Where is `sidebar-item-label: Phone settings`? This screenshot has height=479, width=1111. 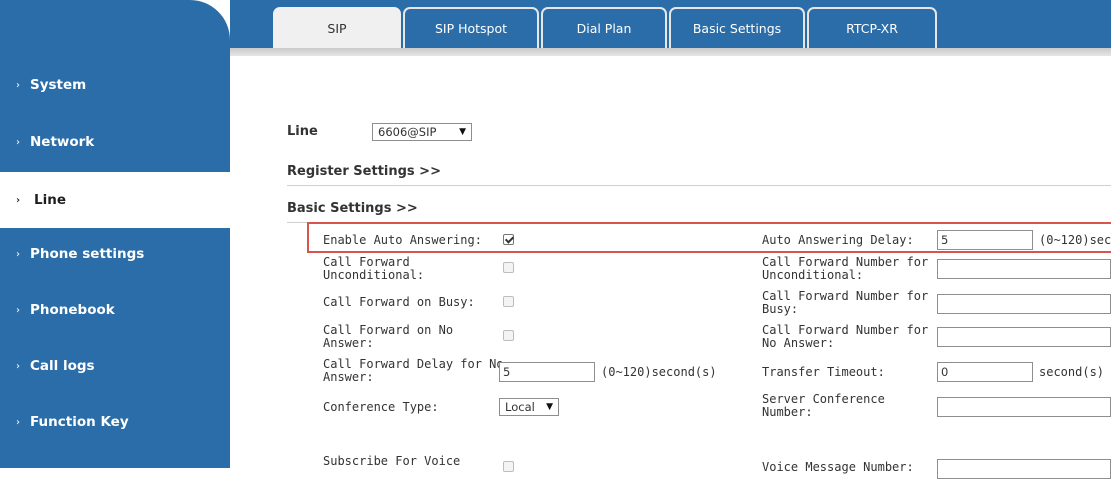
sidebar-item-label: Phone settings is located at coordinates (87, 254).